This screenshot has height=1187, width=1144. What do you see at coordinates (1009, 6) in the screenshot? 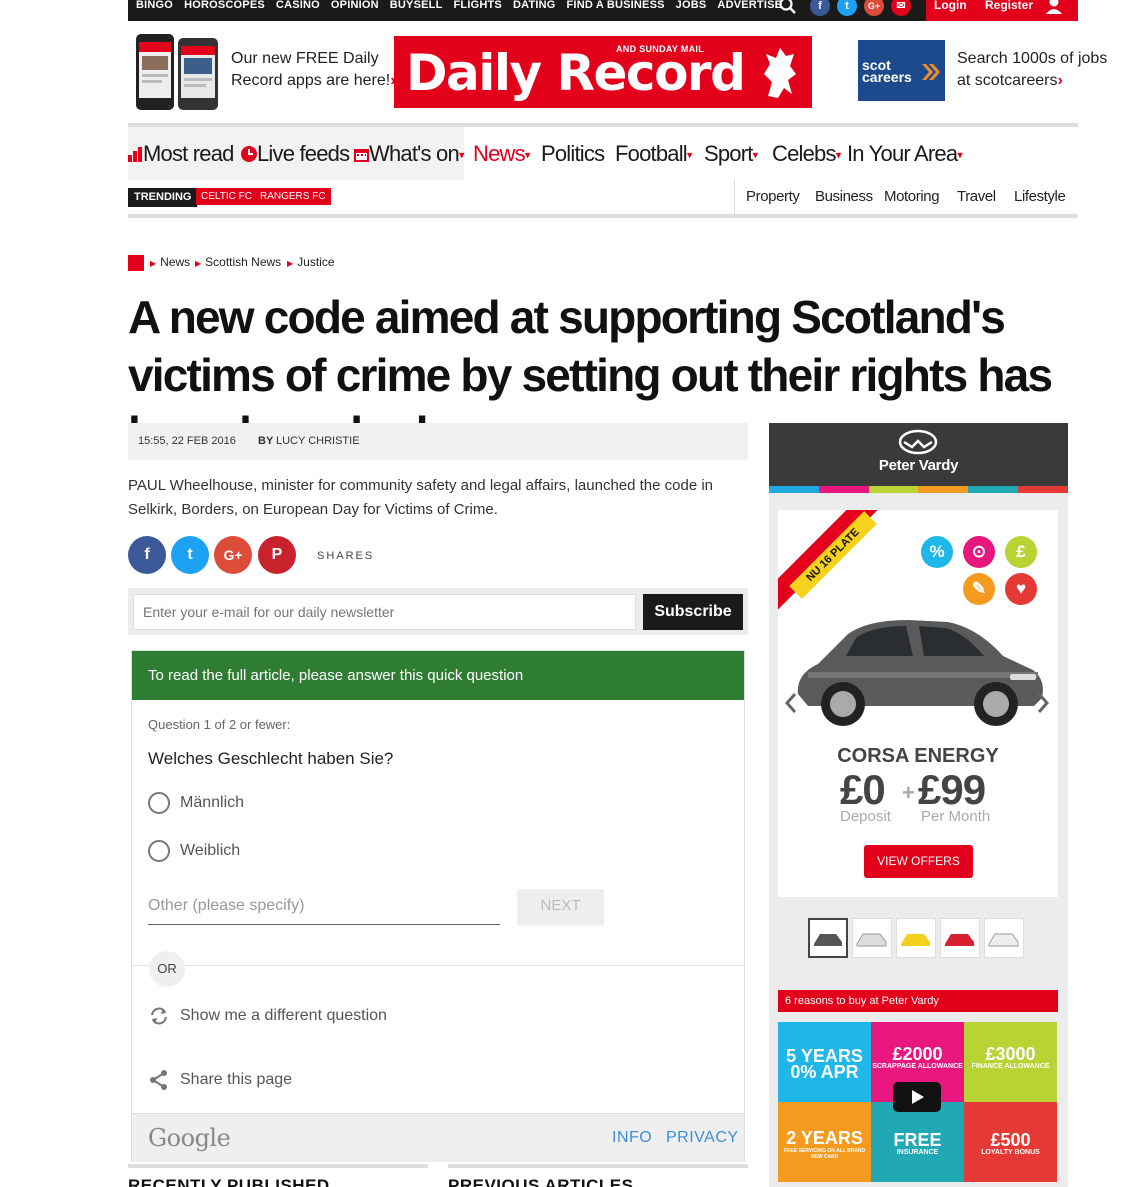
I see `register-link: Register` at bounding box center [1009, 6].